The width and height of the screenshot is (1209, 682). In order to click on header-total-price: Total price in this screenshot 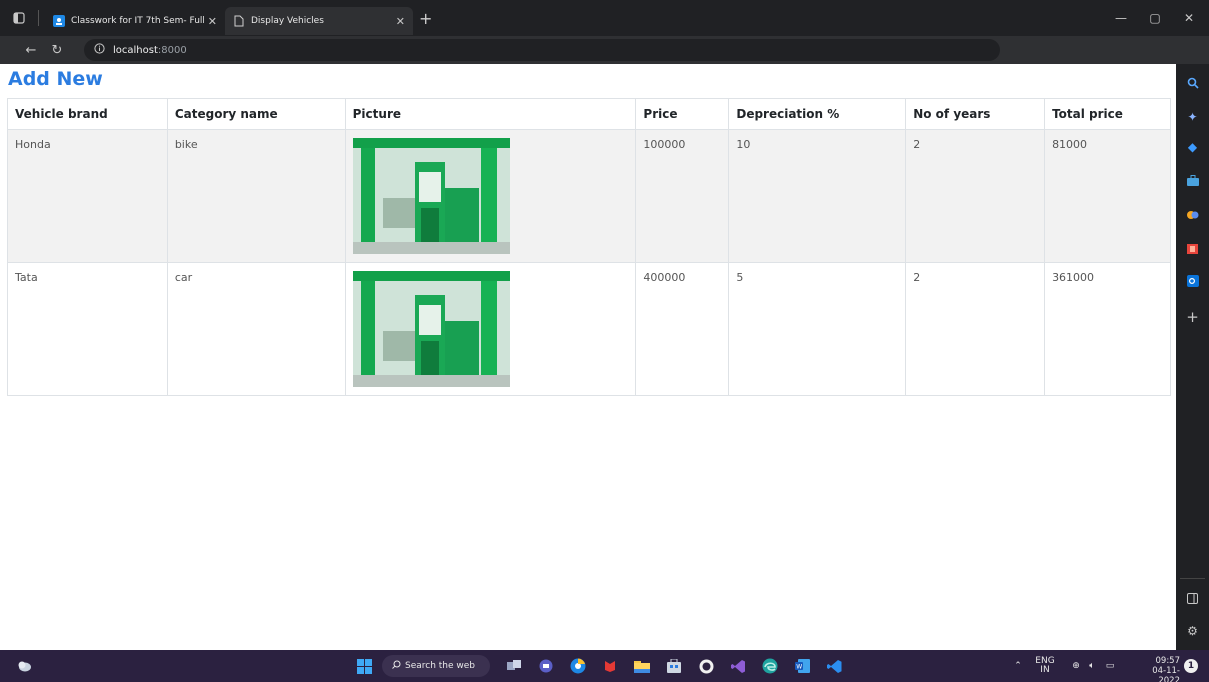, I will do `click(1107, 114)`.